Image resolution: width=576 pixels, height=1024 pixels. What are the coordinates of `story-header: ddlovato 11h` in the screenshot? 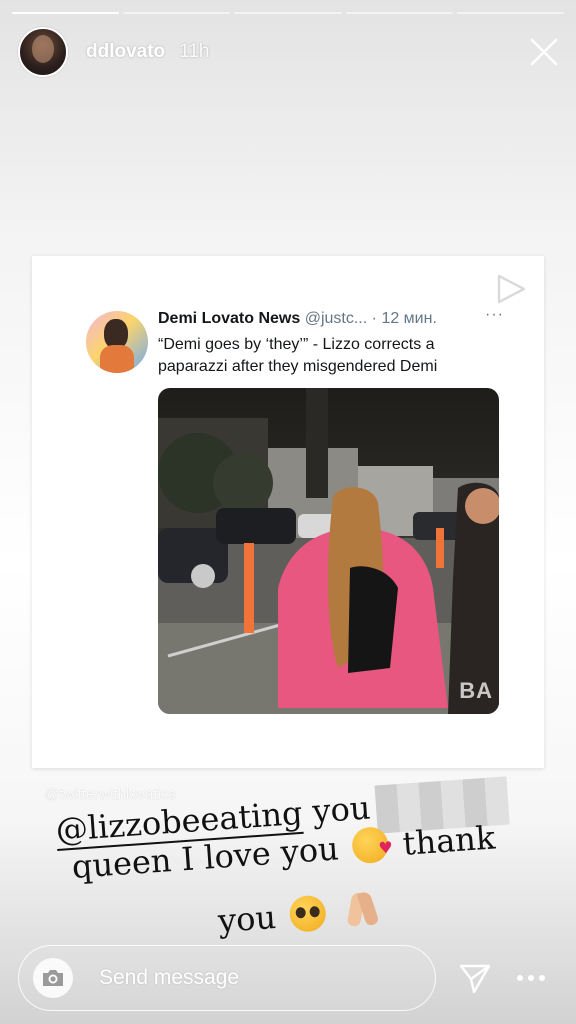 It's located at (290, 52).